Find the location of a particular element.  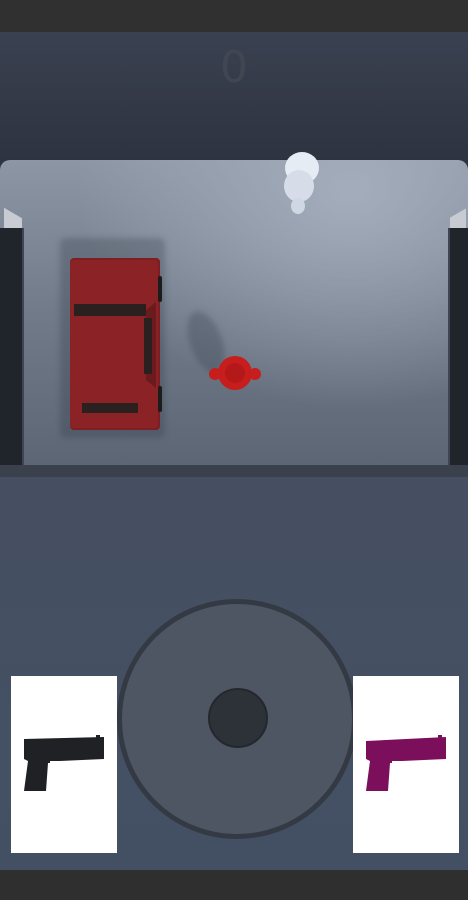

joystick-knob is located at coordinates (238, 718).